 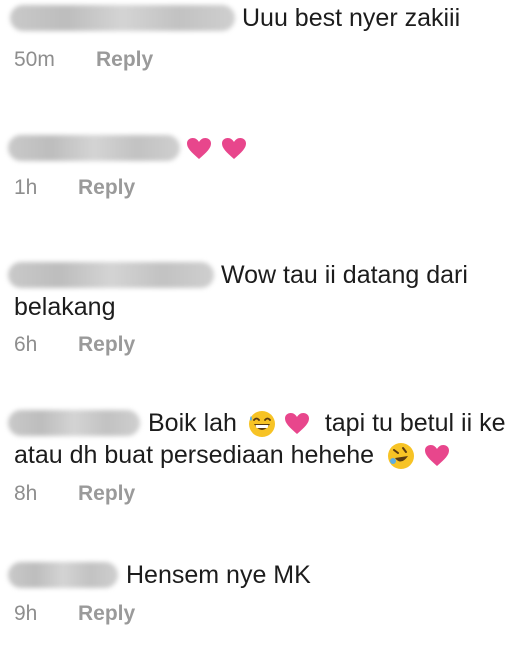 What do you see at coordinates (344, 275) in the screenshot?
I see `comment-text: Wow tau ii datang dari` at bounding box center [344, 275].